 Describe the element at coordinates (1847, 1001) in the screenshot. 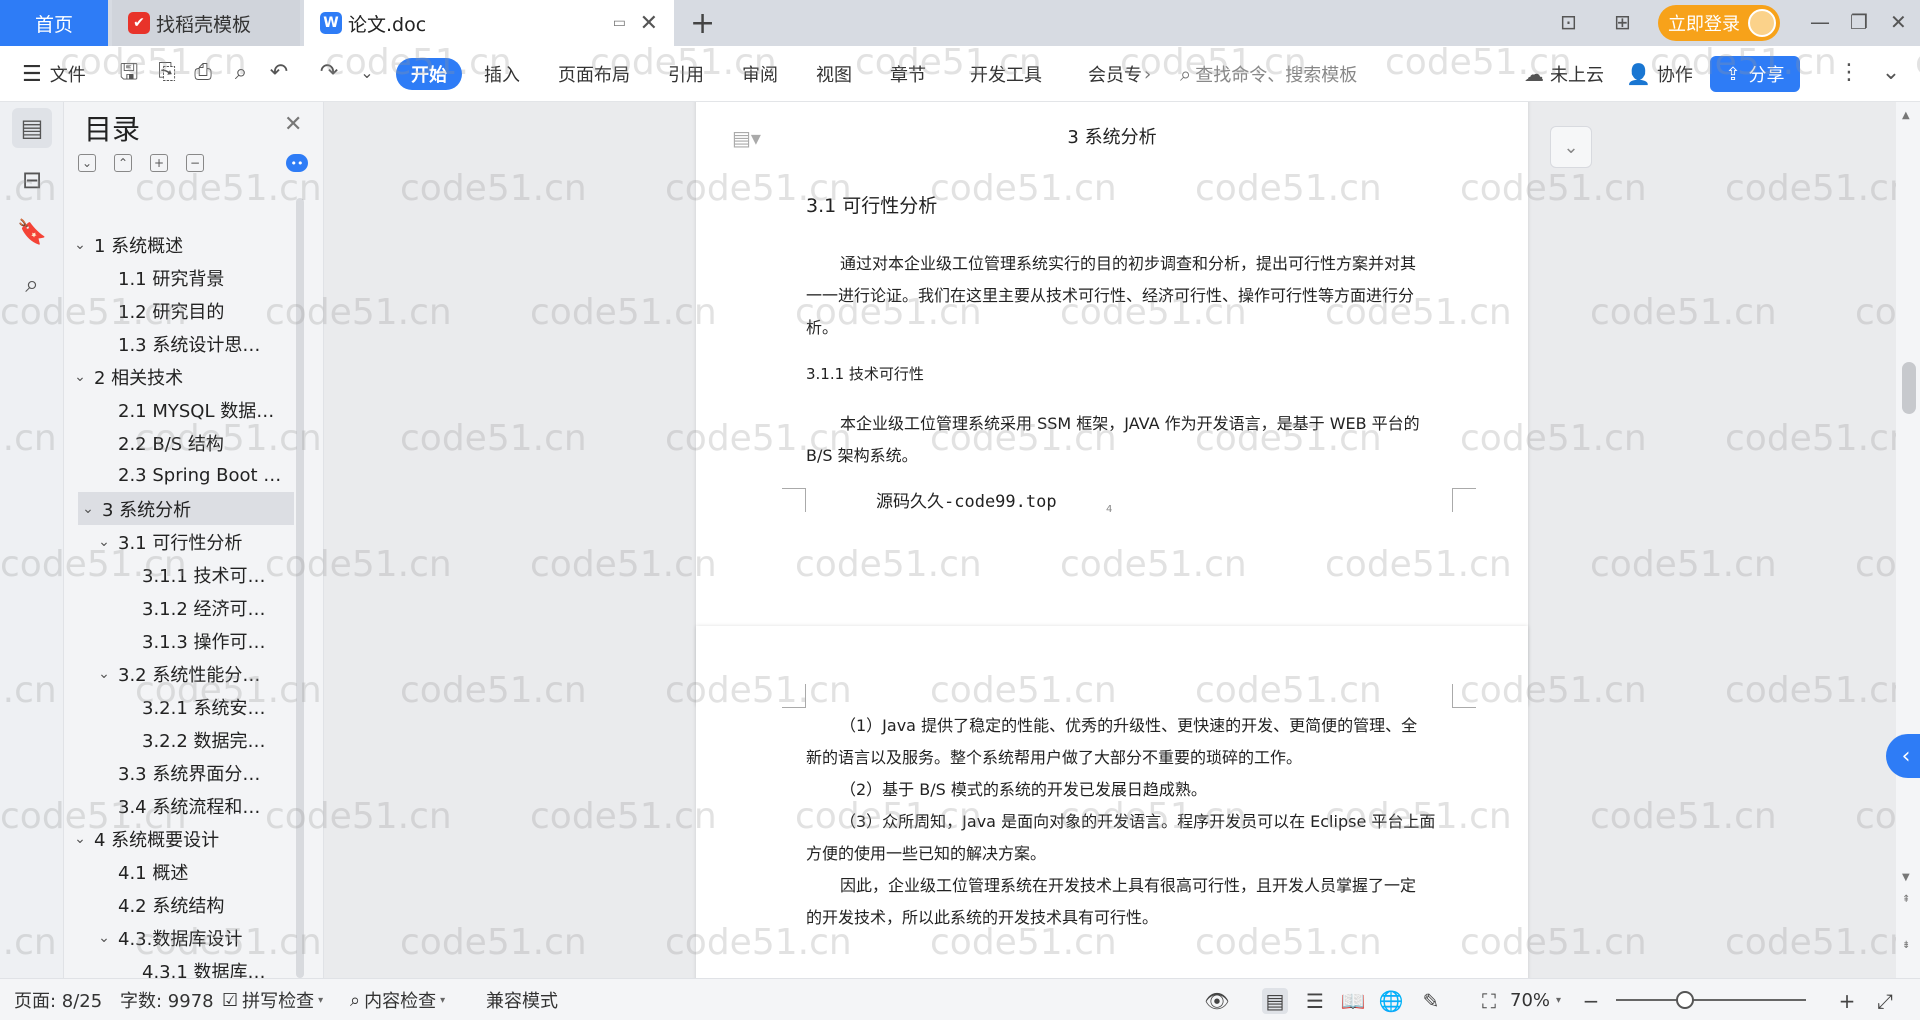

I see `zoom-in-icon: +` at that location.